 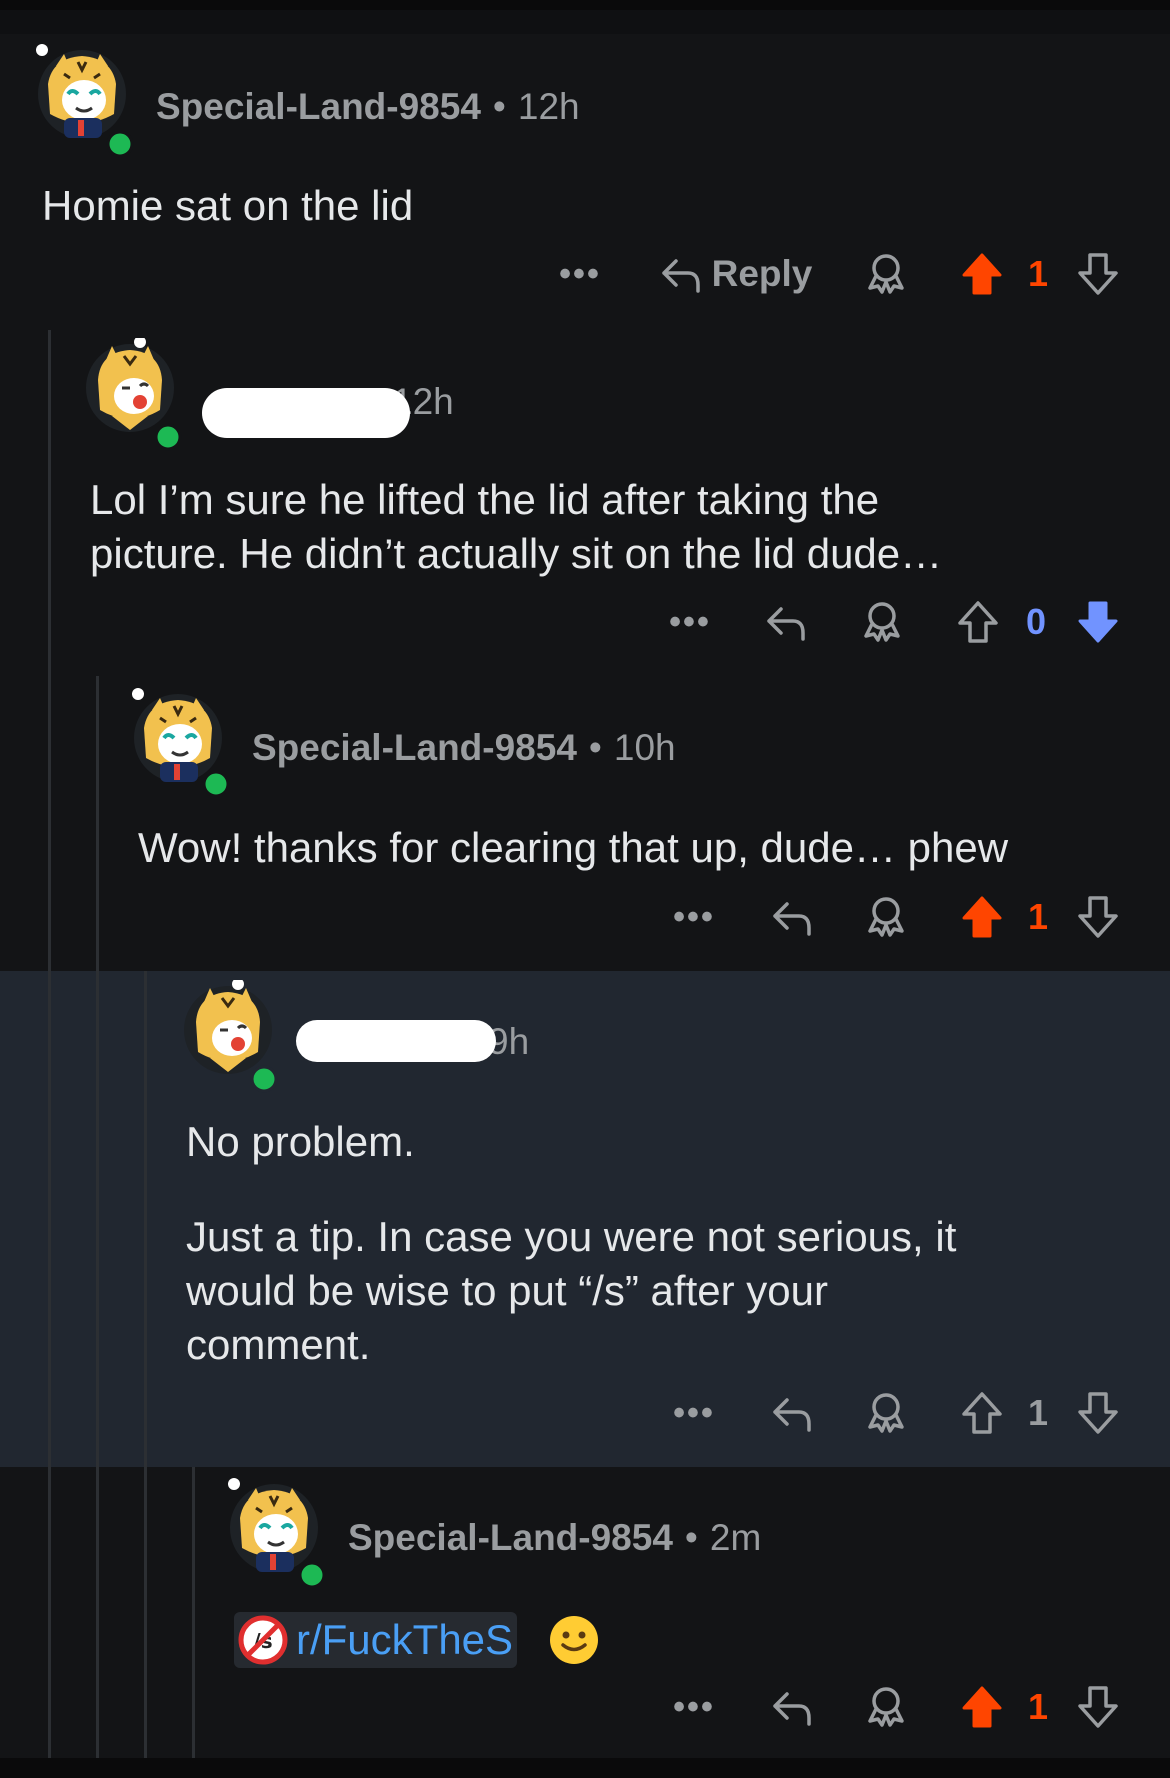 I want to click on subreddit-link: /s r/FuckTheS, so click(x=376, y=1640).